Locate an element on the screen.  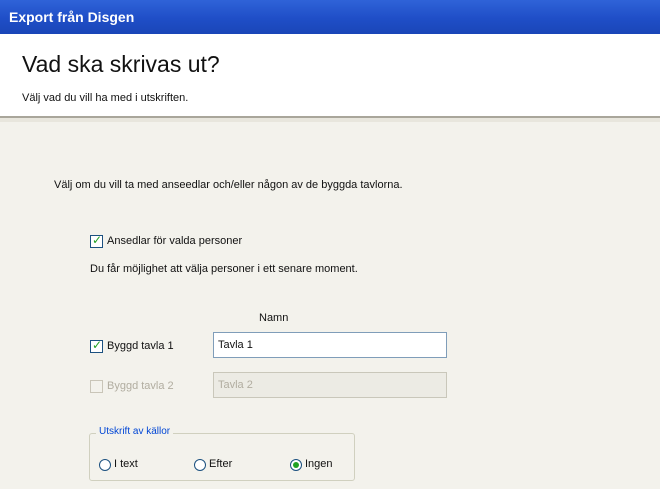
radio-selected-dot is located at coordinates (296, 465).